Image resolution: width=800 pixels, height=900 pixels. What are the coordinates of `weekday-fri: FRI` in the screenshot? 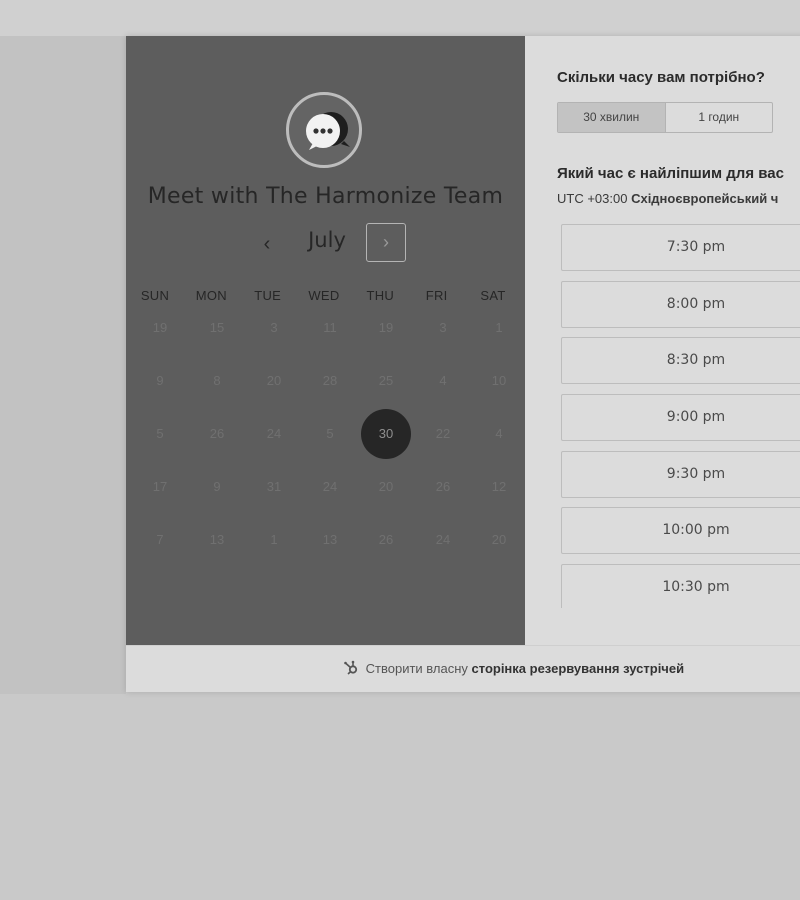 It's located at (436, 295).